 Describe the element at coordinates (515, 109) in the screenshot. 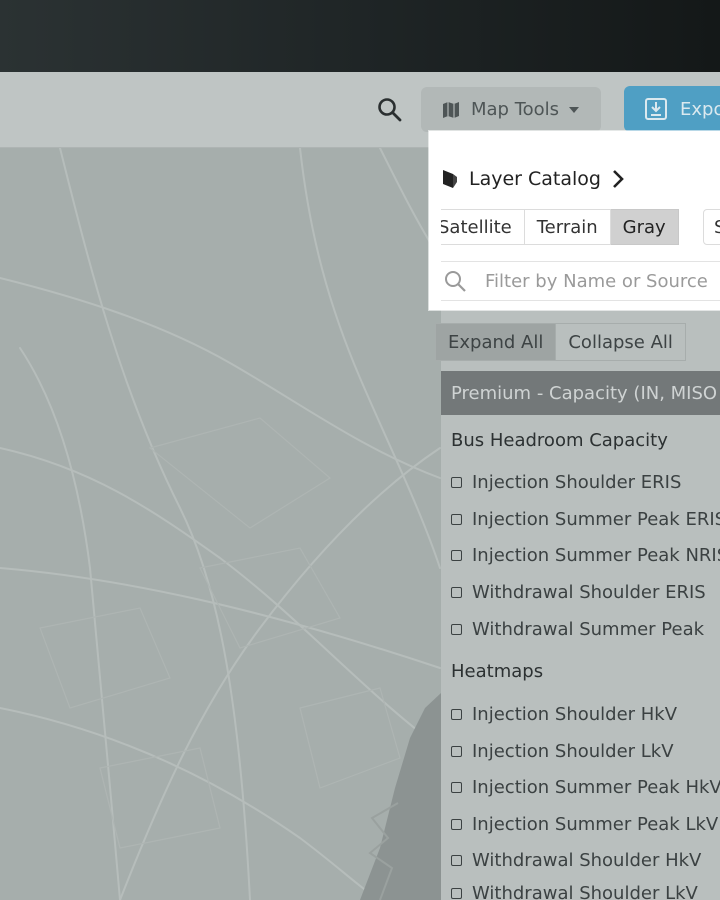

I see `map-tools-label: Map Tools` at that location.